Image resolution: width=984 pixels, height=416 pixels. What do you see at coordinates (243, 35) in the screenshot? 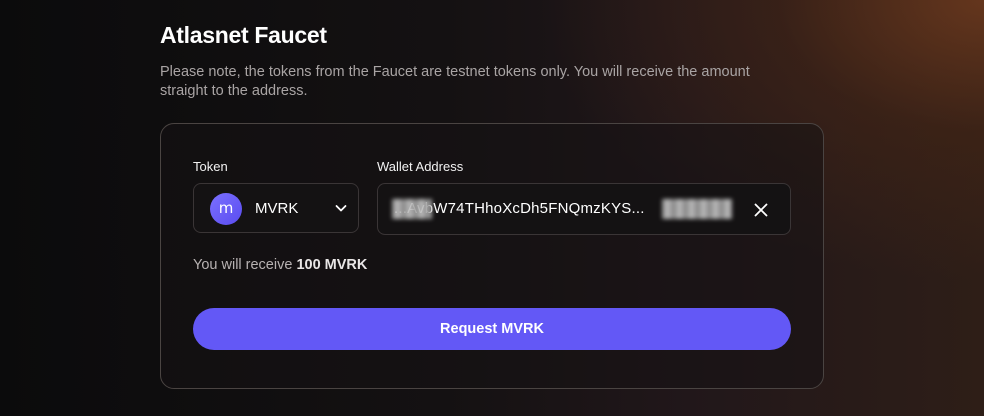
I see `page-title: Atlasnet Faucet` at bounding box center [243, 35].